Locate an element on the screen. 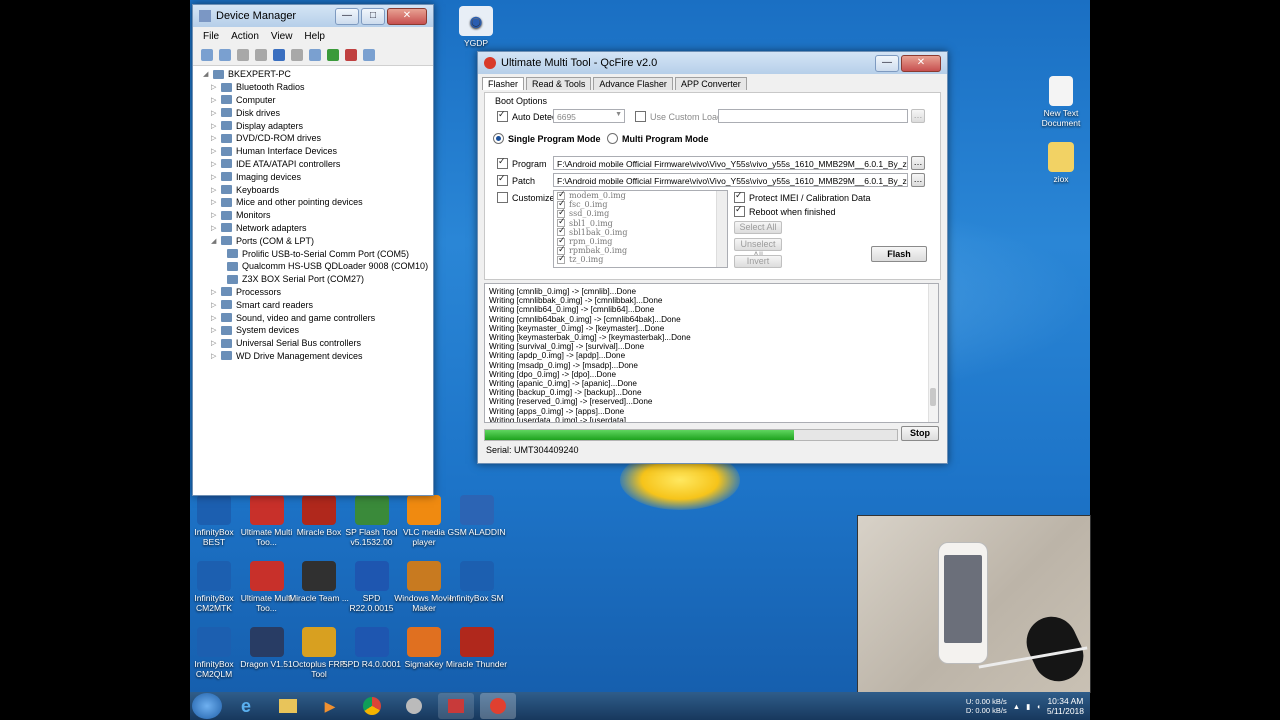 Image resolution: width=1280 pixels, height=720 pixels. partition-item: rpmbak_0.img is located at coordinates (640, 250).